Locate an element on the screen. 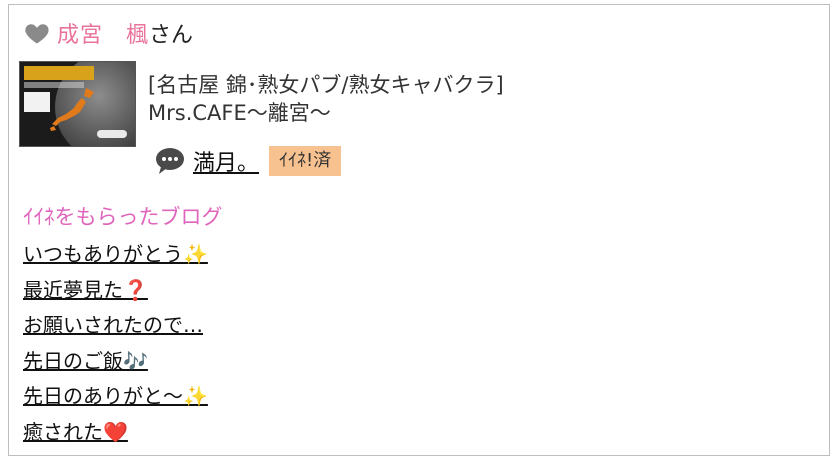 The width and height of the screenshot is (840, 461). post-title-link: 満月。 is located at coordinates (226, 161).